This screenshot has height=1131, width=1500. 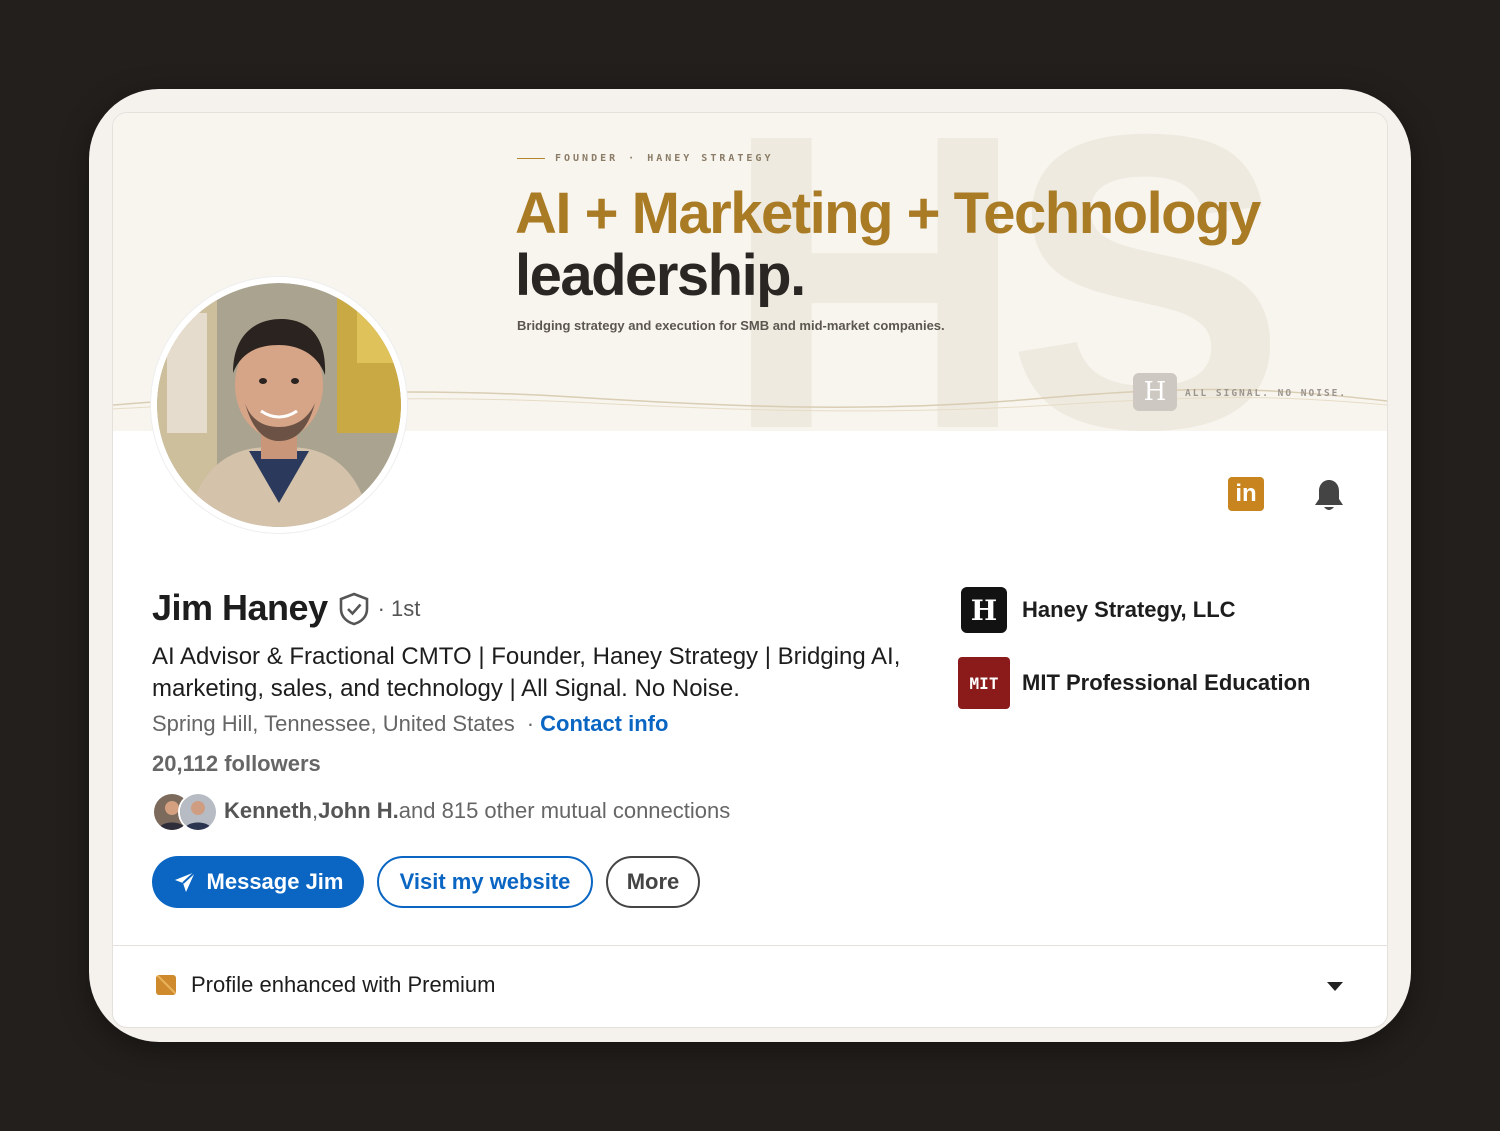 What do you see at coordinates (275, 881) in the screenshot?
I see `message-button-label: Message Jim` at bounding box center [275, 881].